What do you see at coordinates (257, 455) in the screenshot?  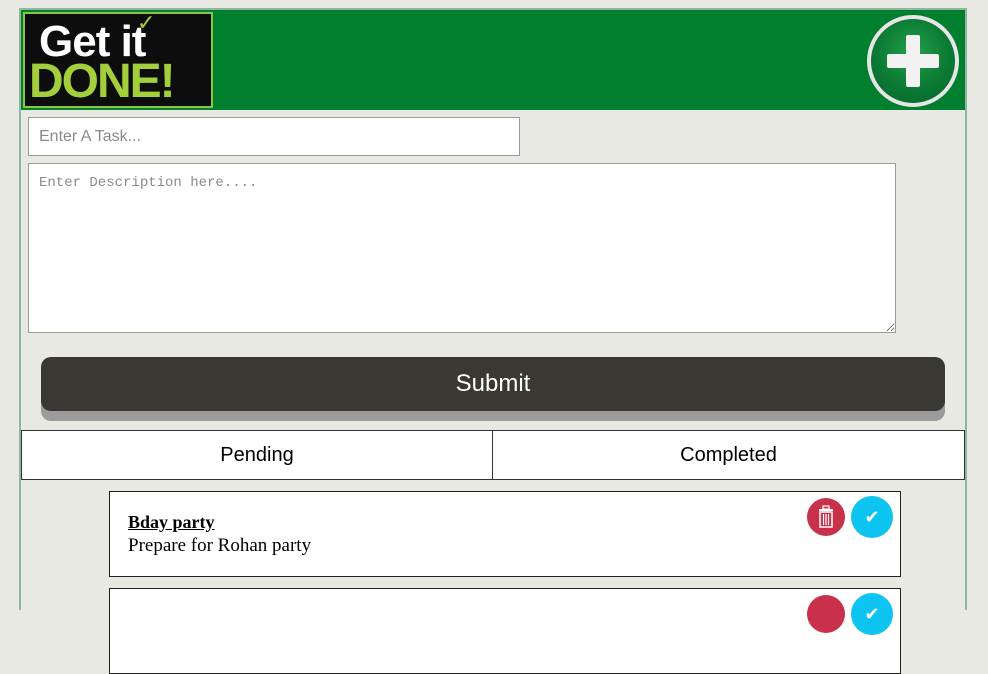 I see `tab-pending: Pending` at bounding box center [257, 455].